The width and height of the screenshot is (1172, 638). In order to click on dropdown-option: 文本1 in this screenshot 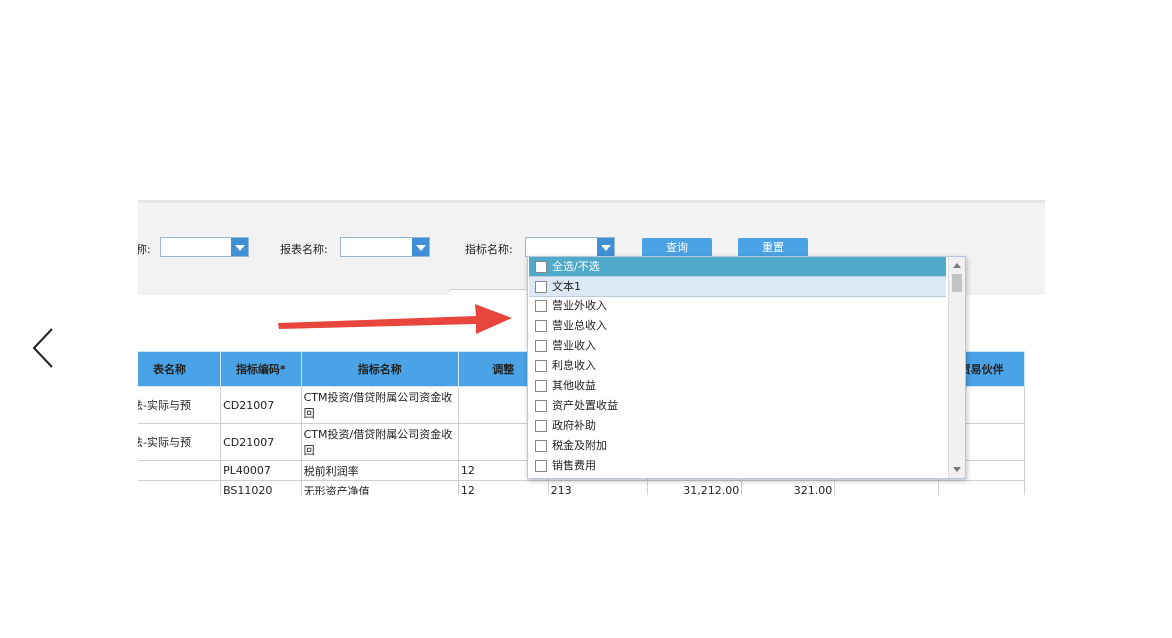, I will do `click(737, 286)`.